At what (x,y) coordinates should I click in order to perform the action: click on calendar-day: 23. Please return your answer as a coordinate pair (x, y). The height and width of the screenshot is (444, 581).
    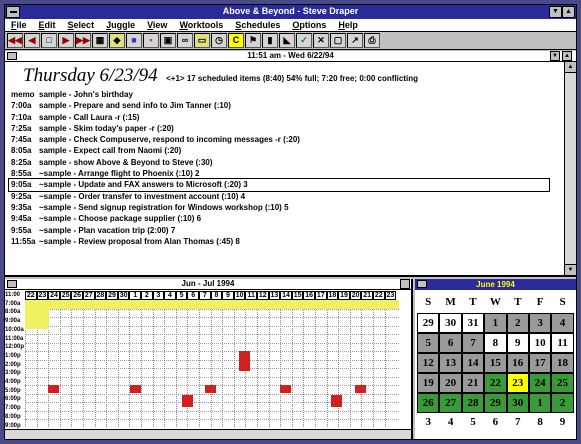
    Looking at the image, I should click on (517, 383).